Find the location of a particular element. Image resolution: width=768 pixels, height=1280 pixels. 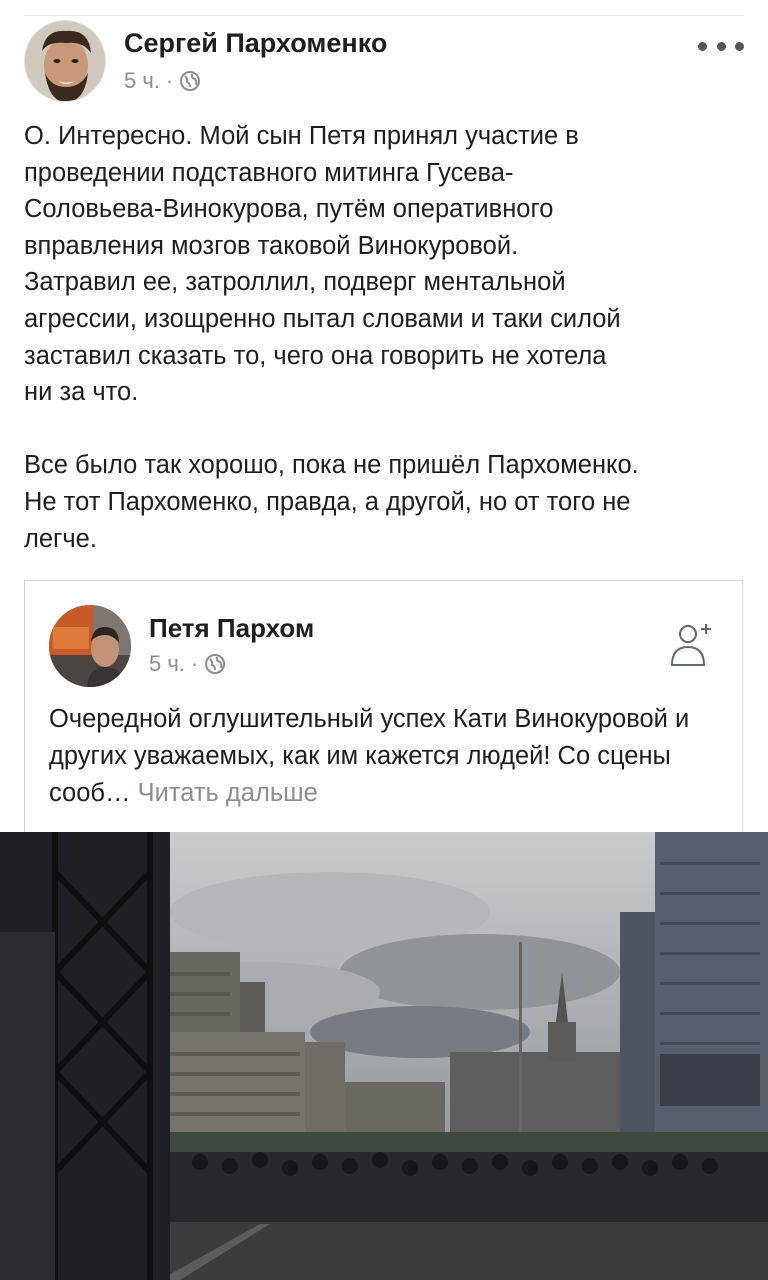

top-divider is located at coordinates (384, 15).